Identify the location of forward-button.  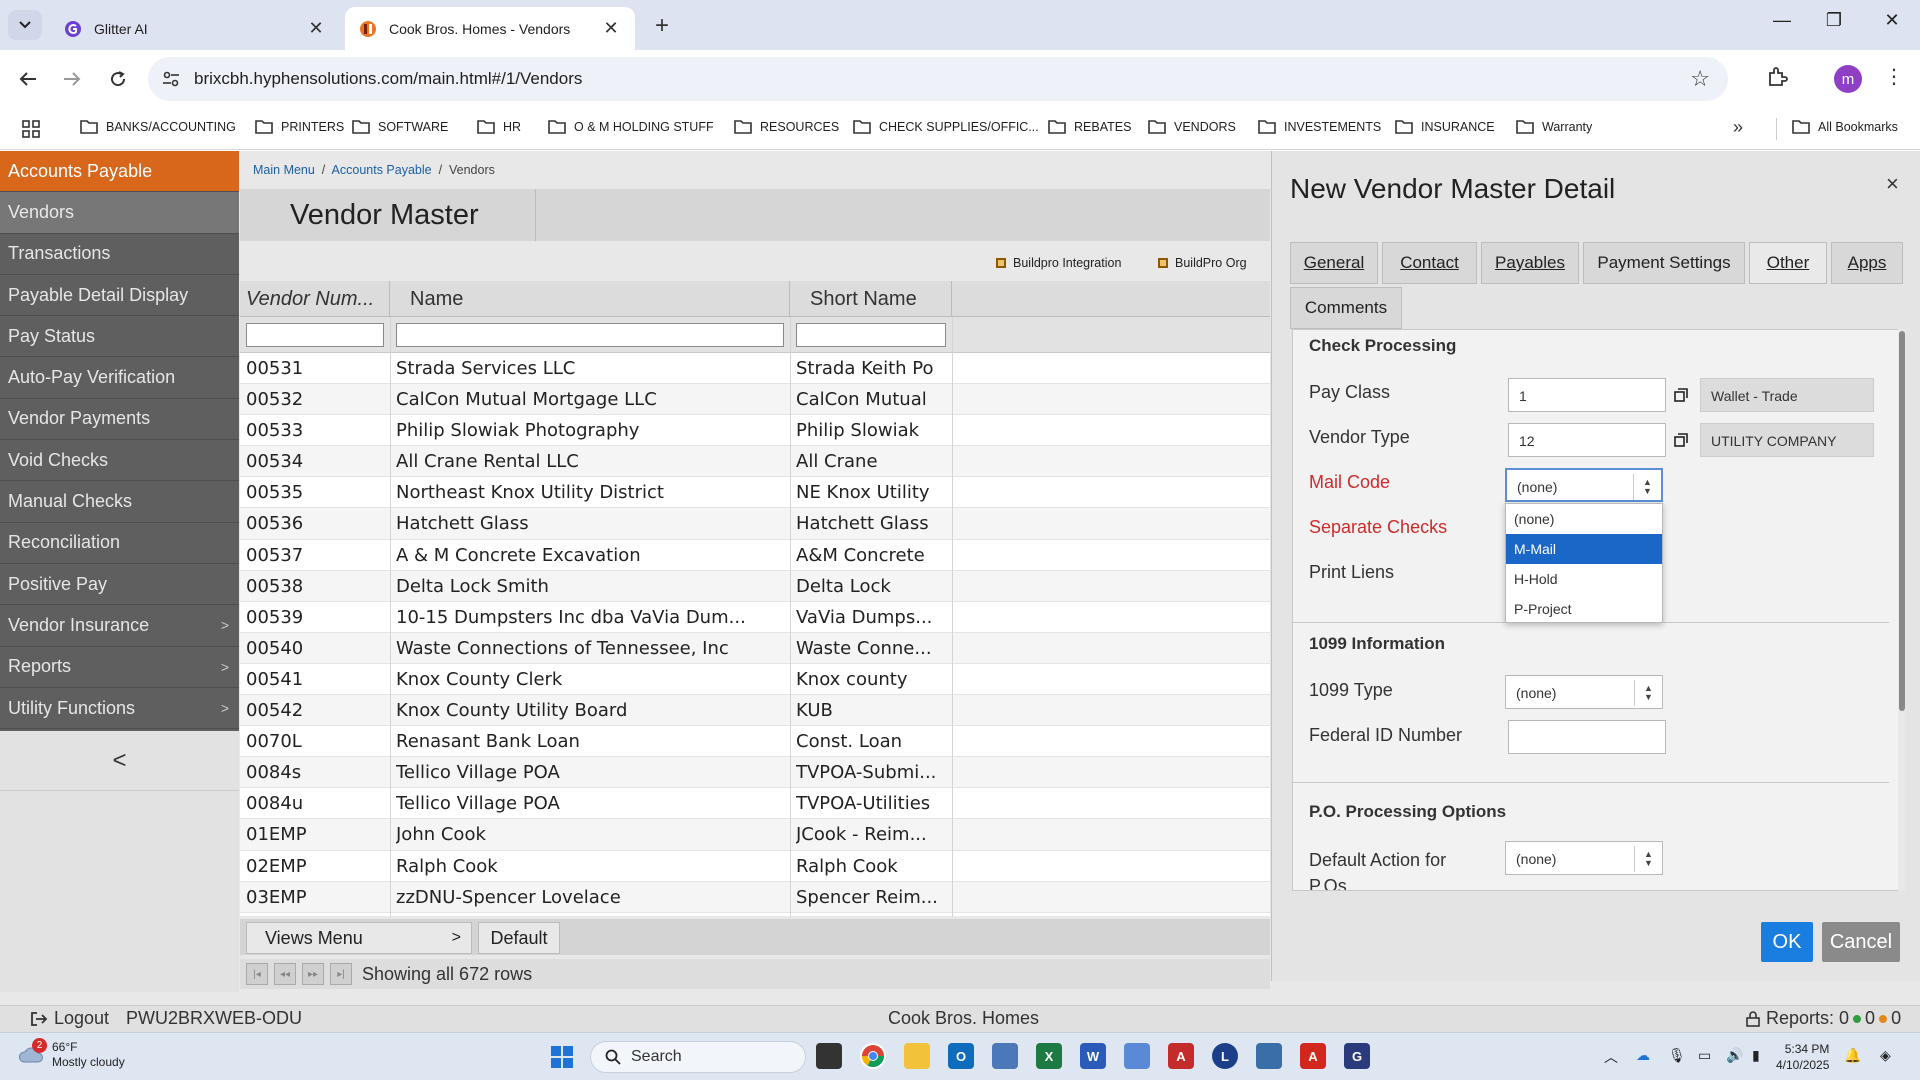
(72, 79).